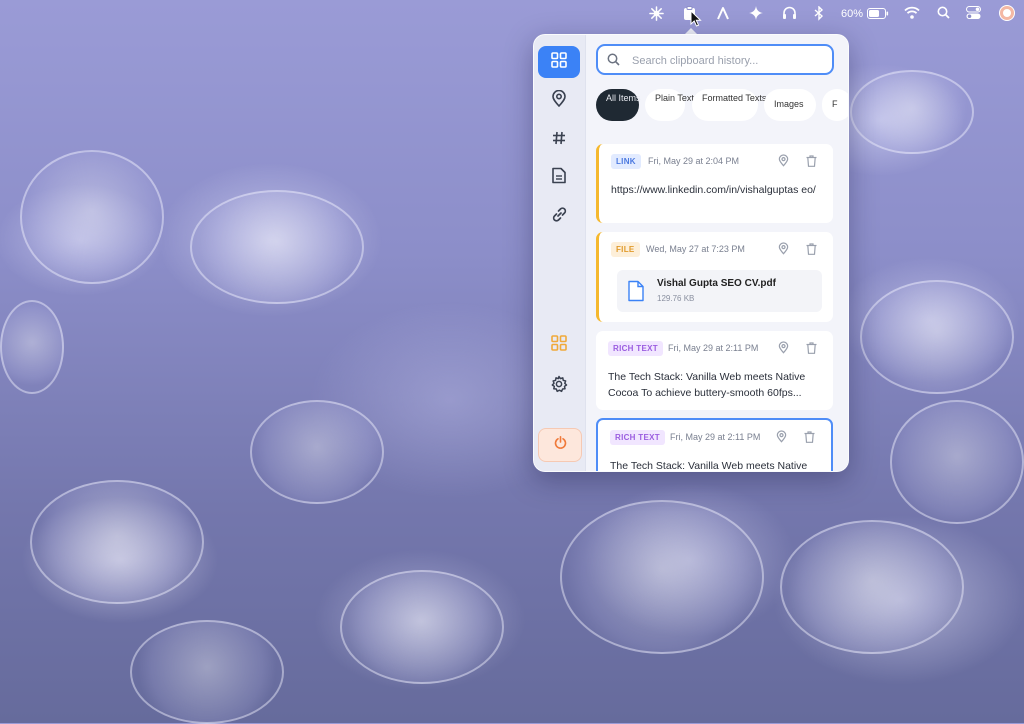 This screenshot has height=724, width=1024. I want to click on chip-label: Formatted Texts, so click(734, 98).